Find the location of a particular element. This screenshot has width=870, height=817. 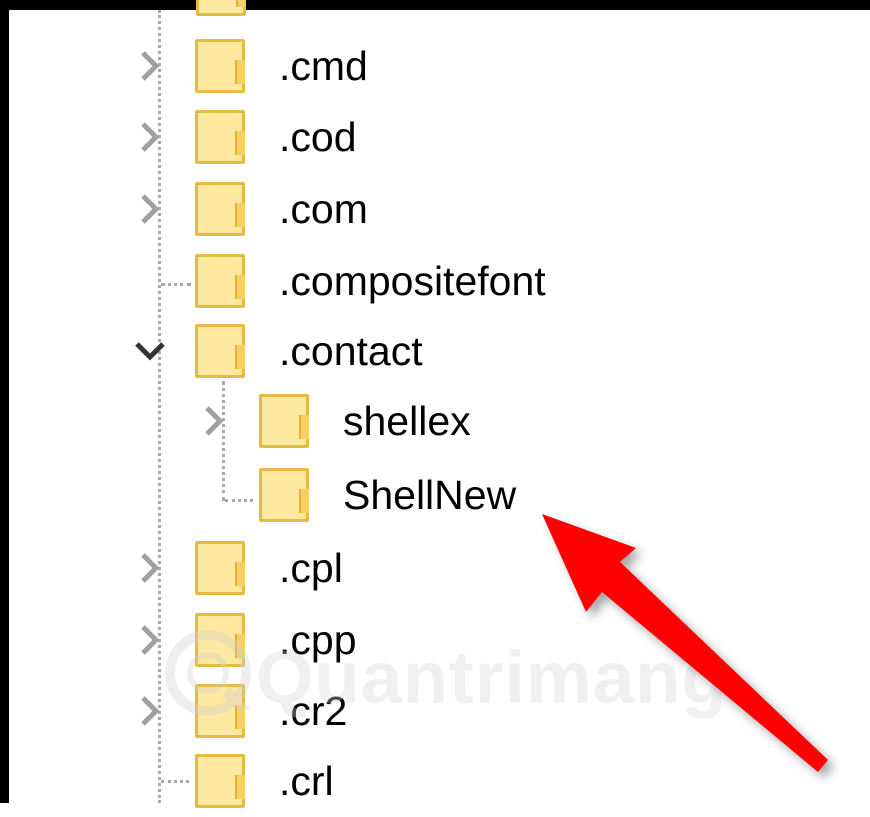

chevron-down-icon is located at coordinates (150, 351).